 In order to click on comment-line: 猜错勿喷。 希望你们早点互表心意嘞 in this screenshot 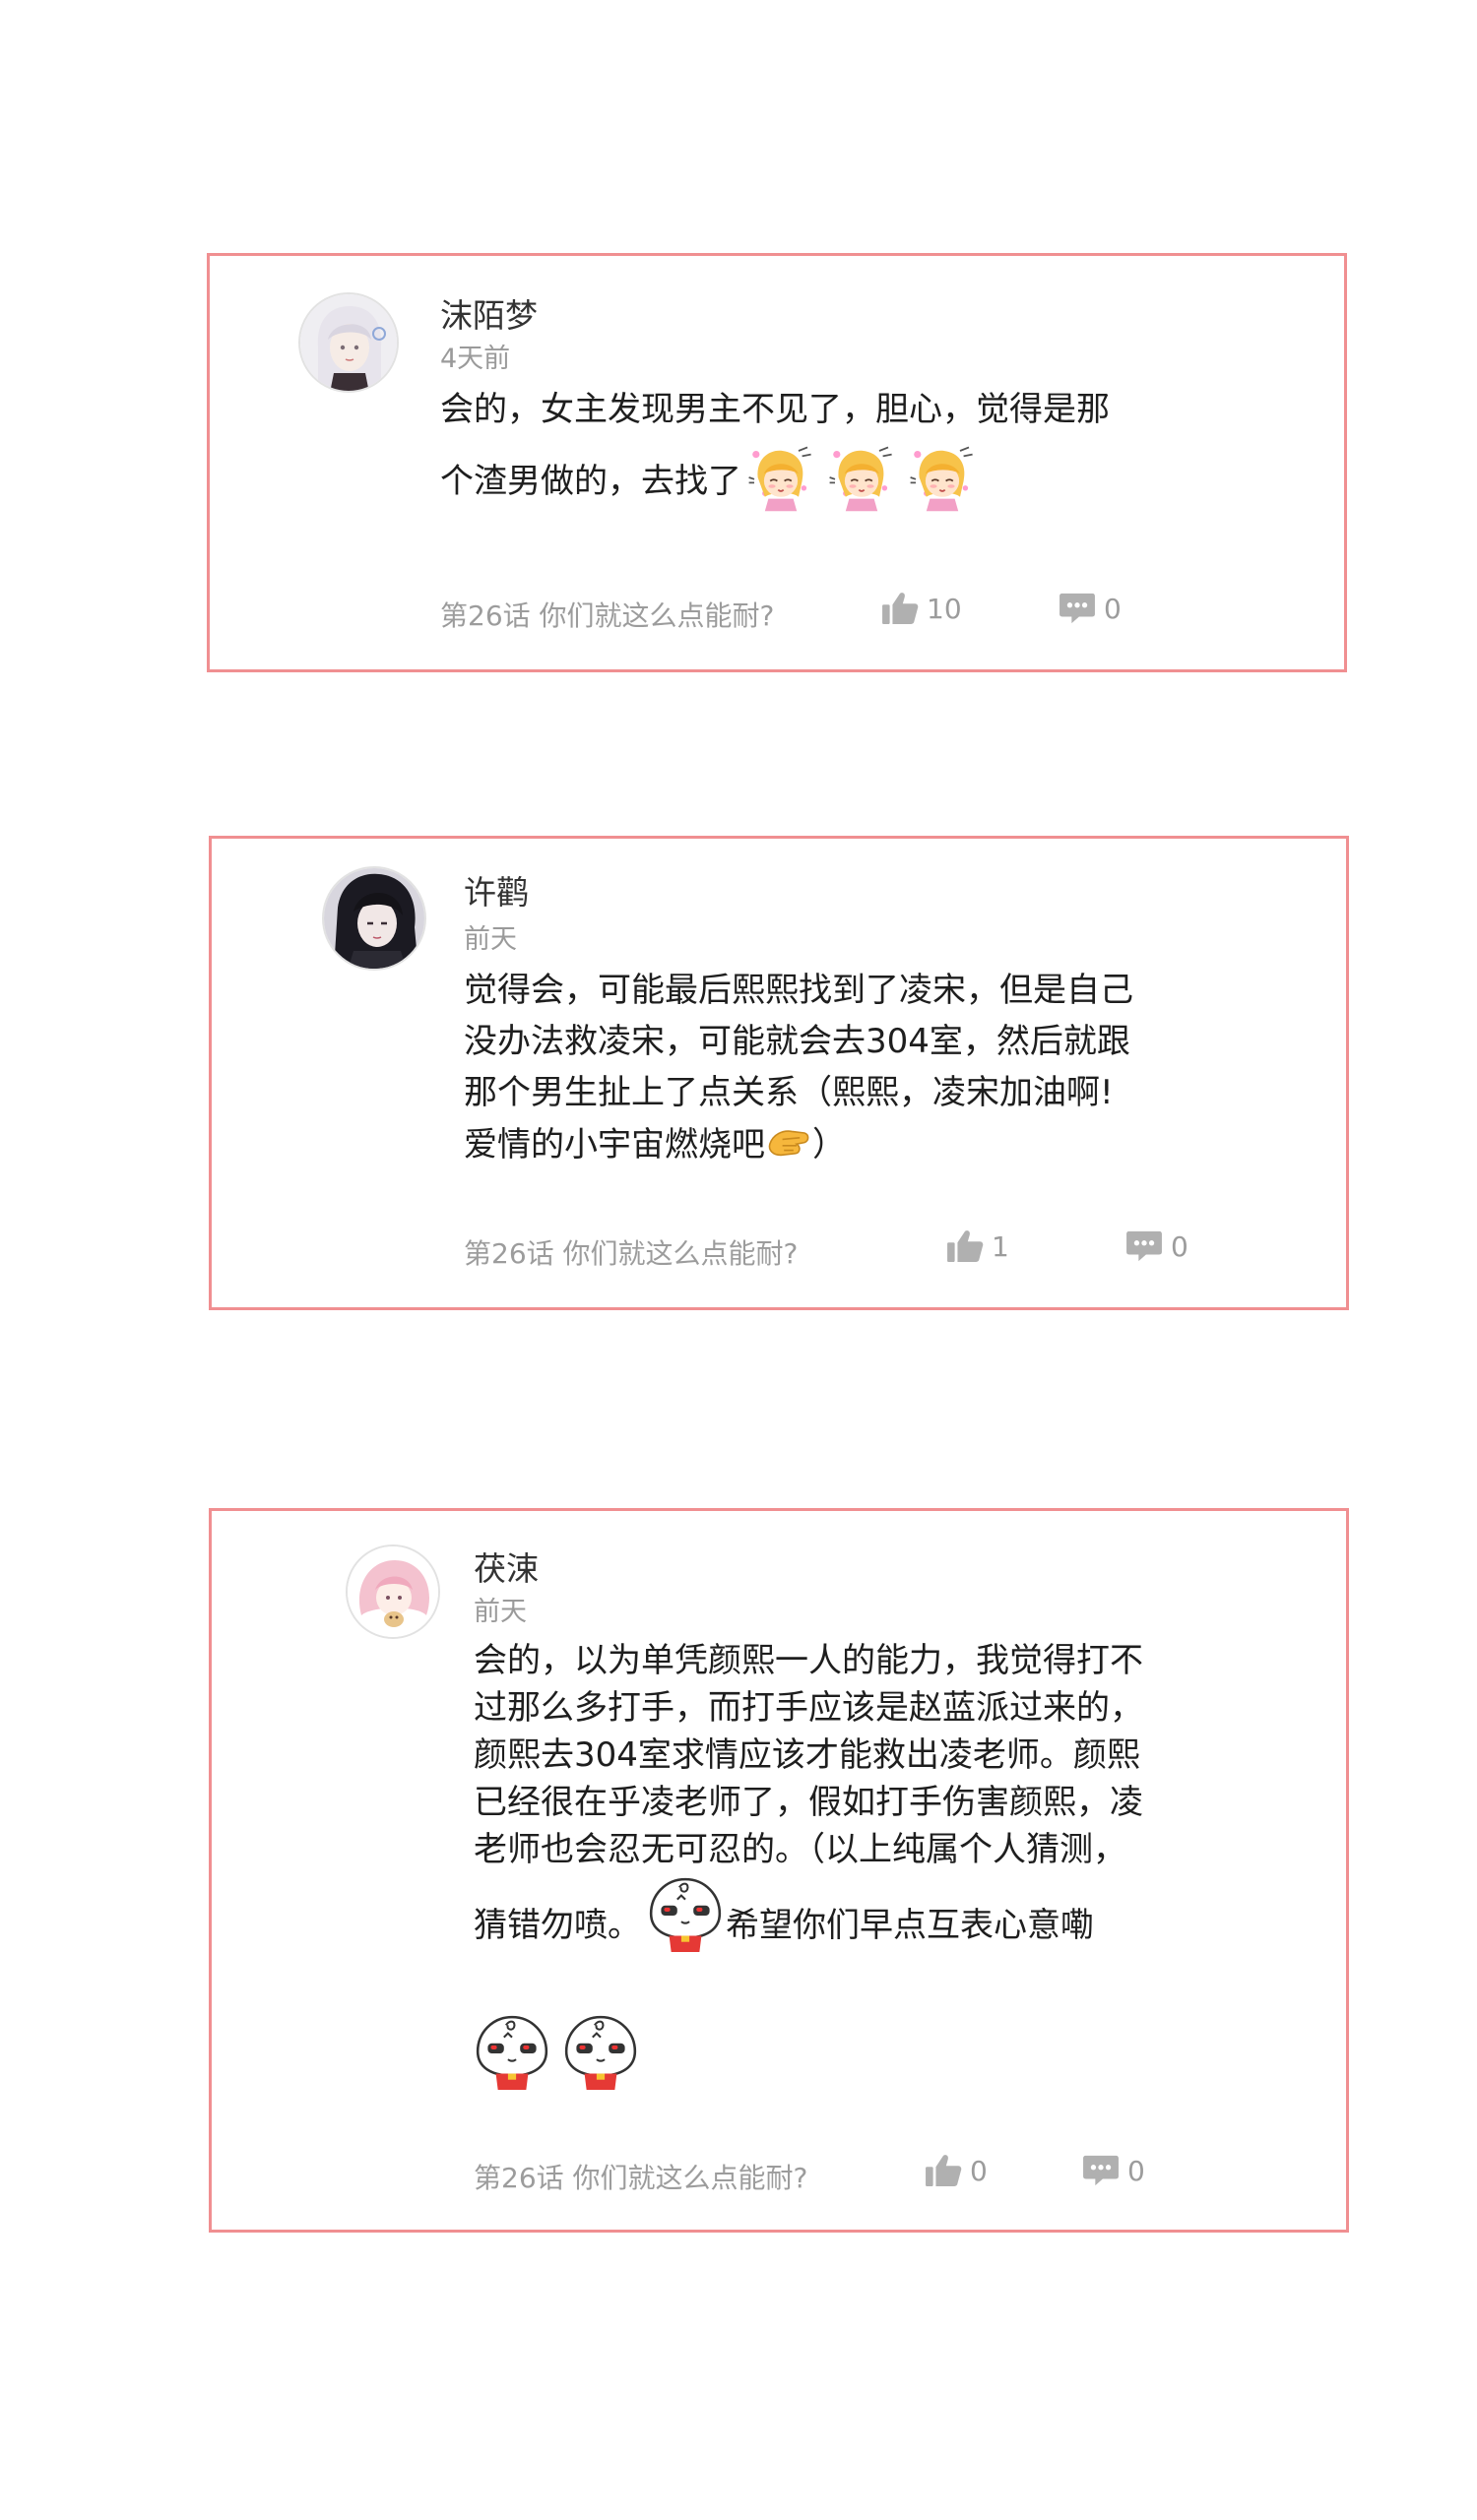, I will do `click(784, 1911)`.